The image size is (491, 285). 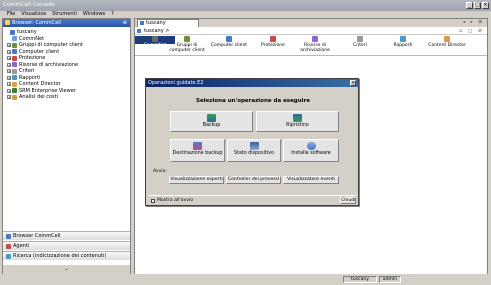 I want to click on toolbar-item: Gruppi di computer client, so click(x=187, y=44).